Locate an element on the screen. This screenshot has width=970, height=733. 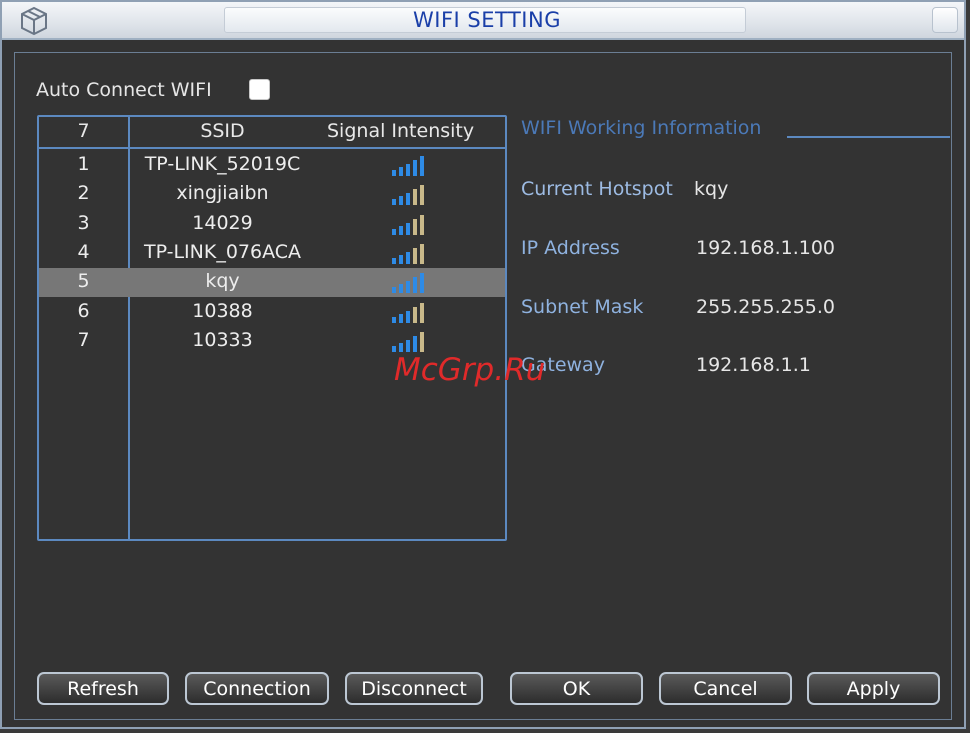
header-count: 7 is located at coordinates (83, 131).